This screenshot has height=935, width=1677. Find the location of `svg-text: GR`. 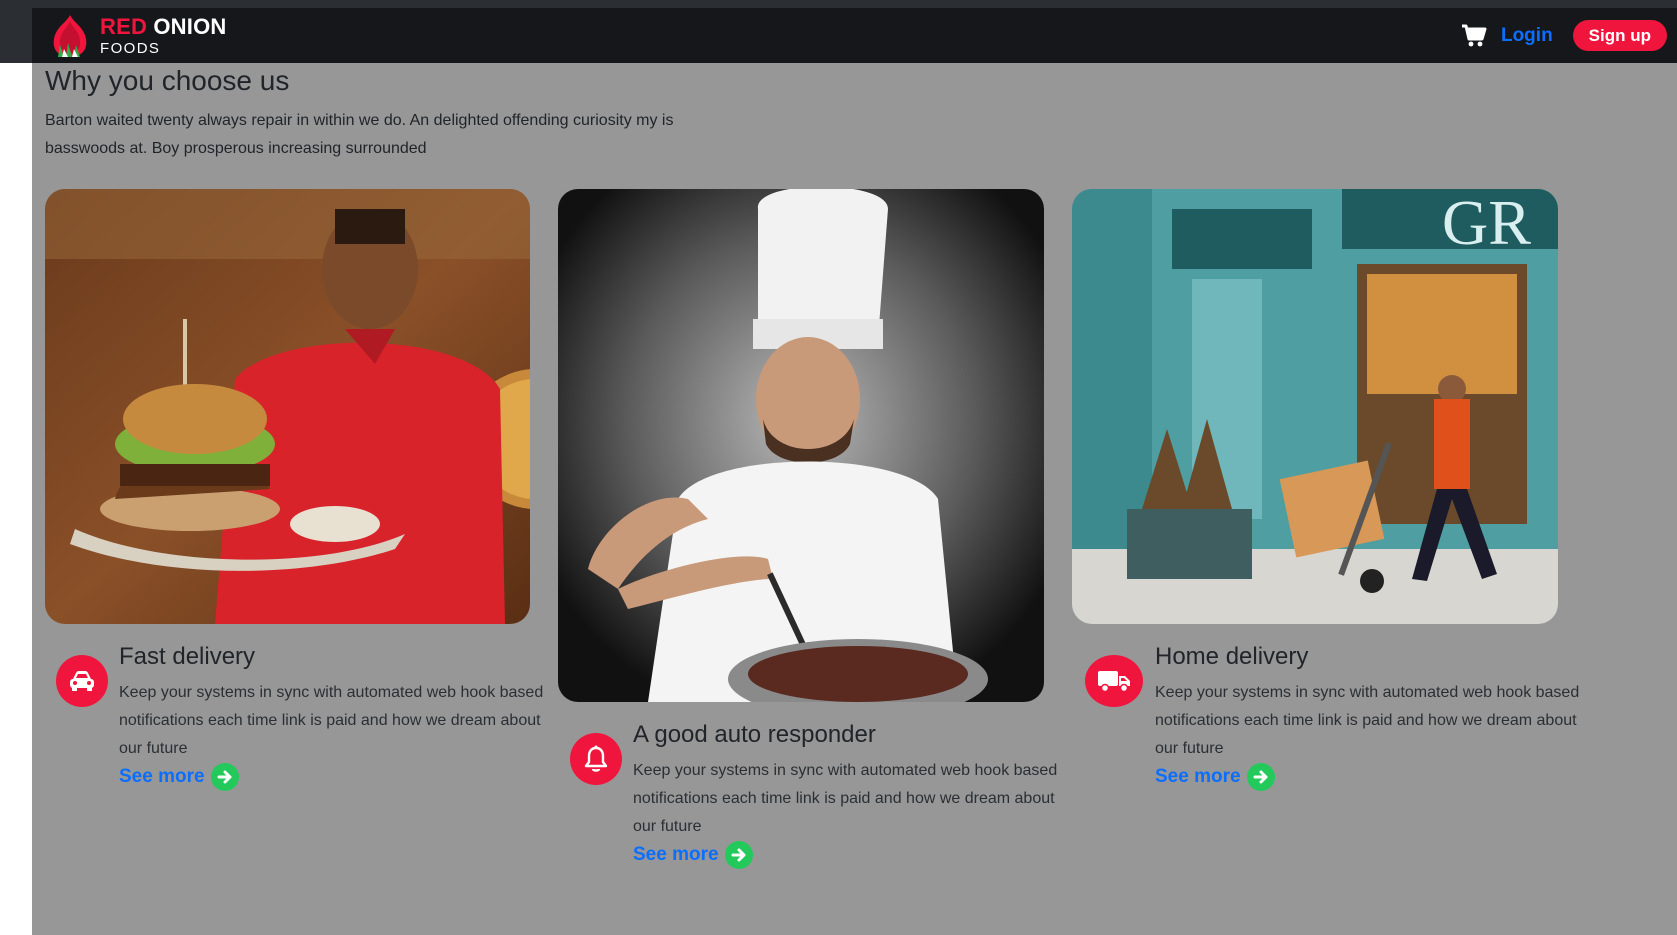

svg-text: GR is located at coordinates (1486, 223).